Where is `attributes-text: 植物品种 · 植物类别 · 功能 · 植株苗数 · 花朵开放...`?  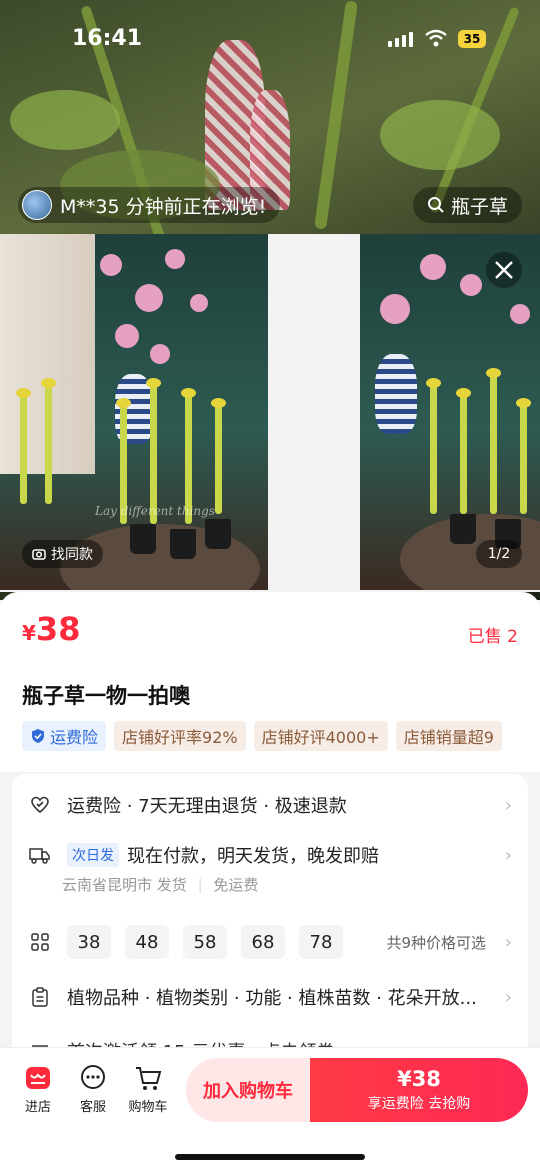
attributes-text: 植物品种 · 植物类别 · 功能 · 植株苗数 · 花朵开放... is located at coordinates (272, 998).